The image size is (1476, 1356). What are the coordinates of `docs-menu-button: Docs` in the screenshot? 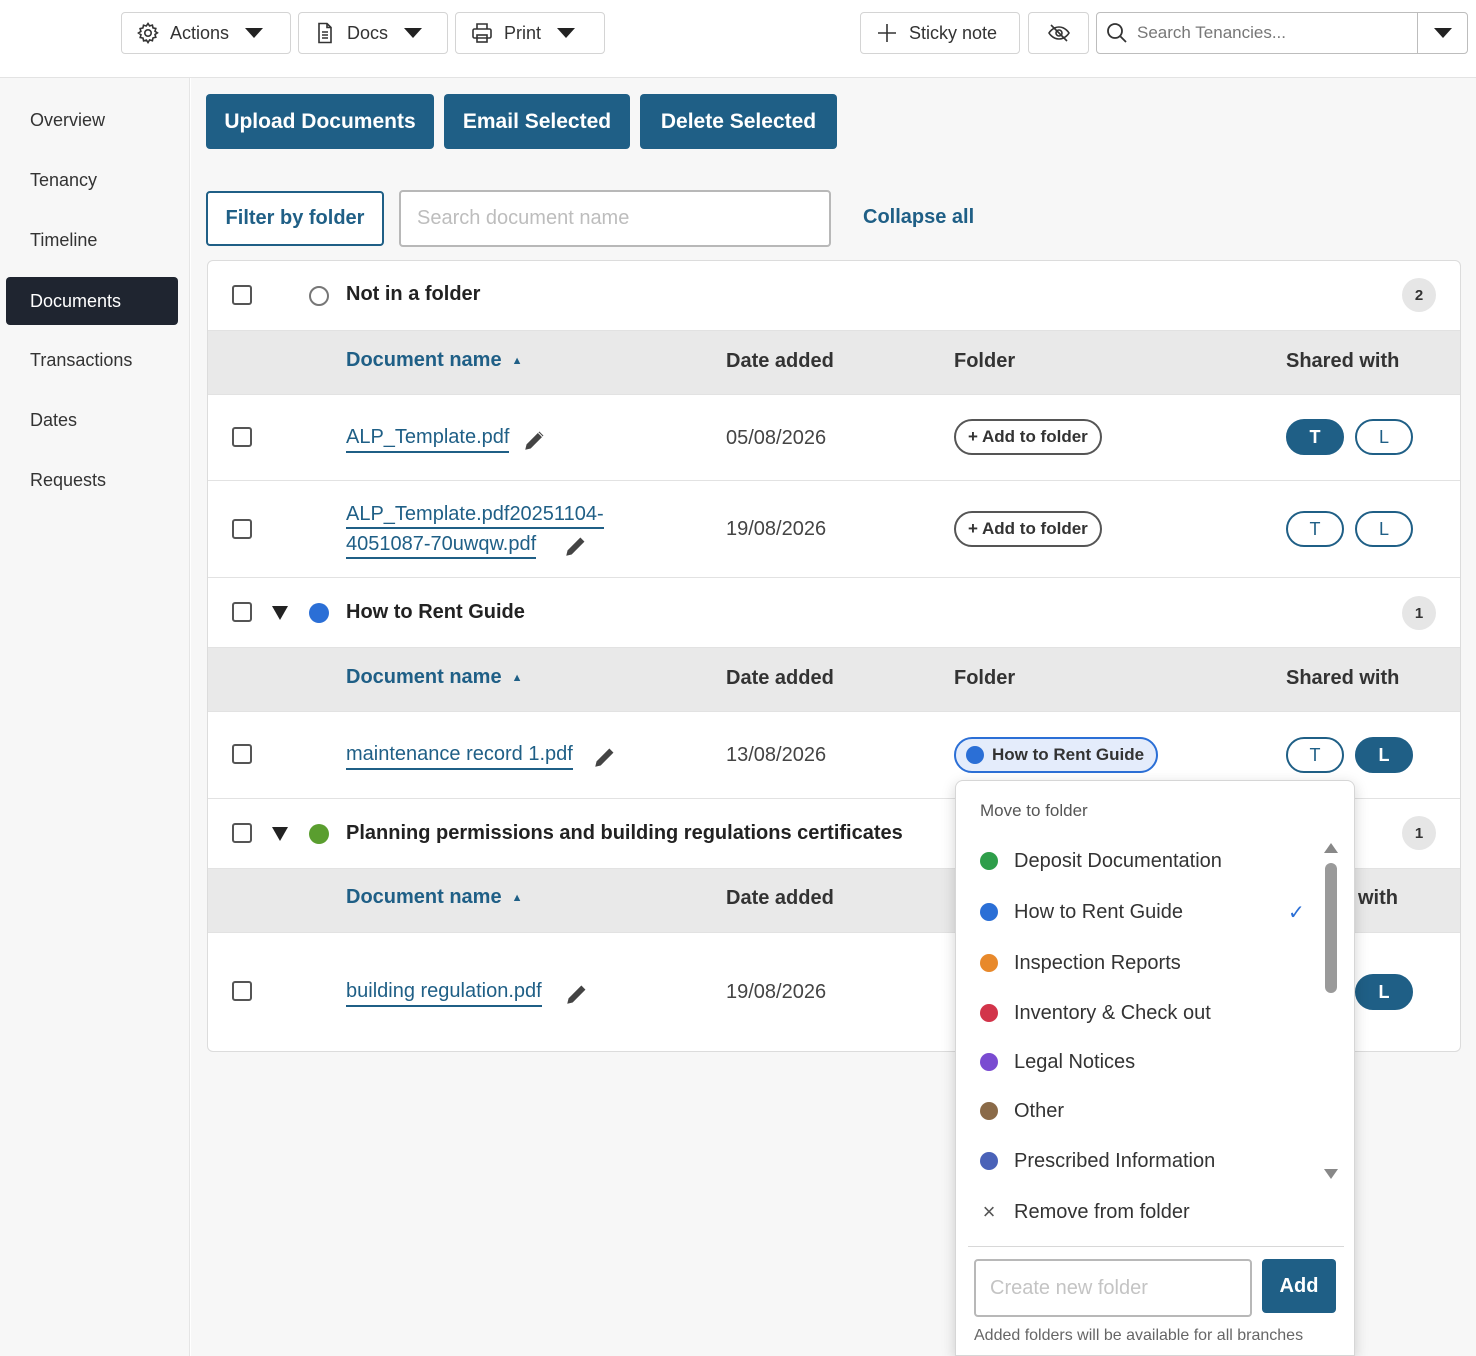 It's located at (373, 33).